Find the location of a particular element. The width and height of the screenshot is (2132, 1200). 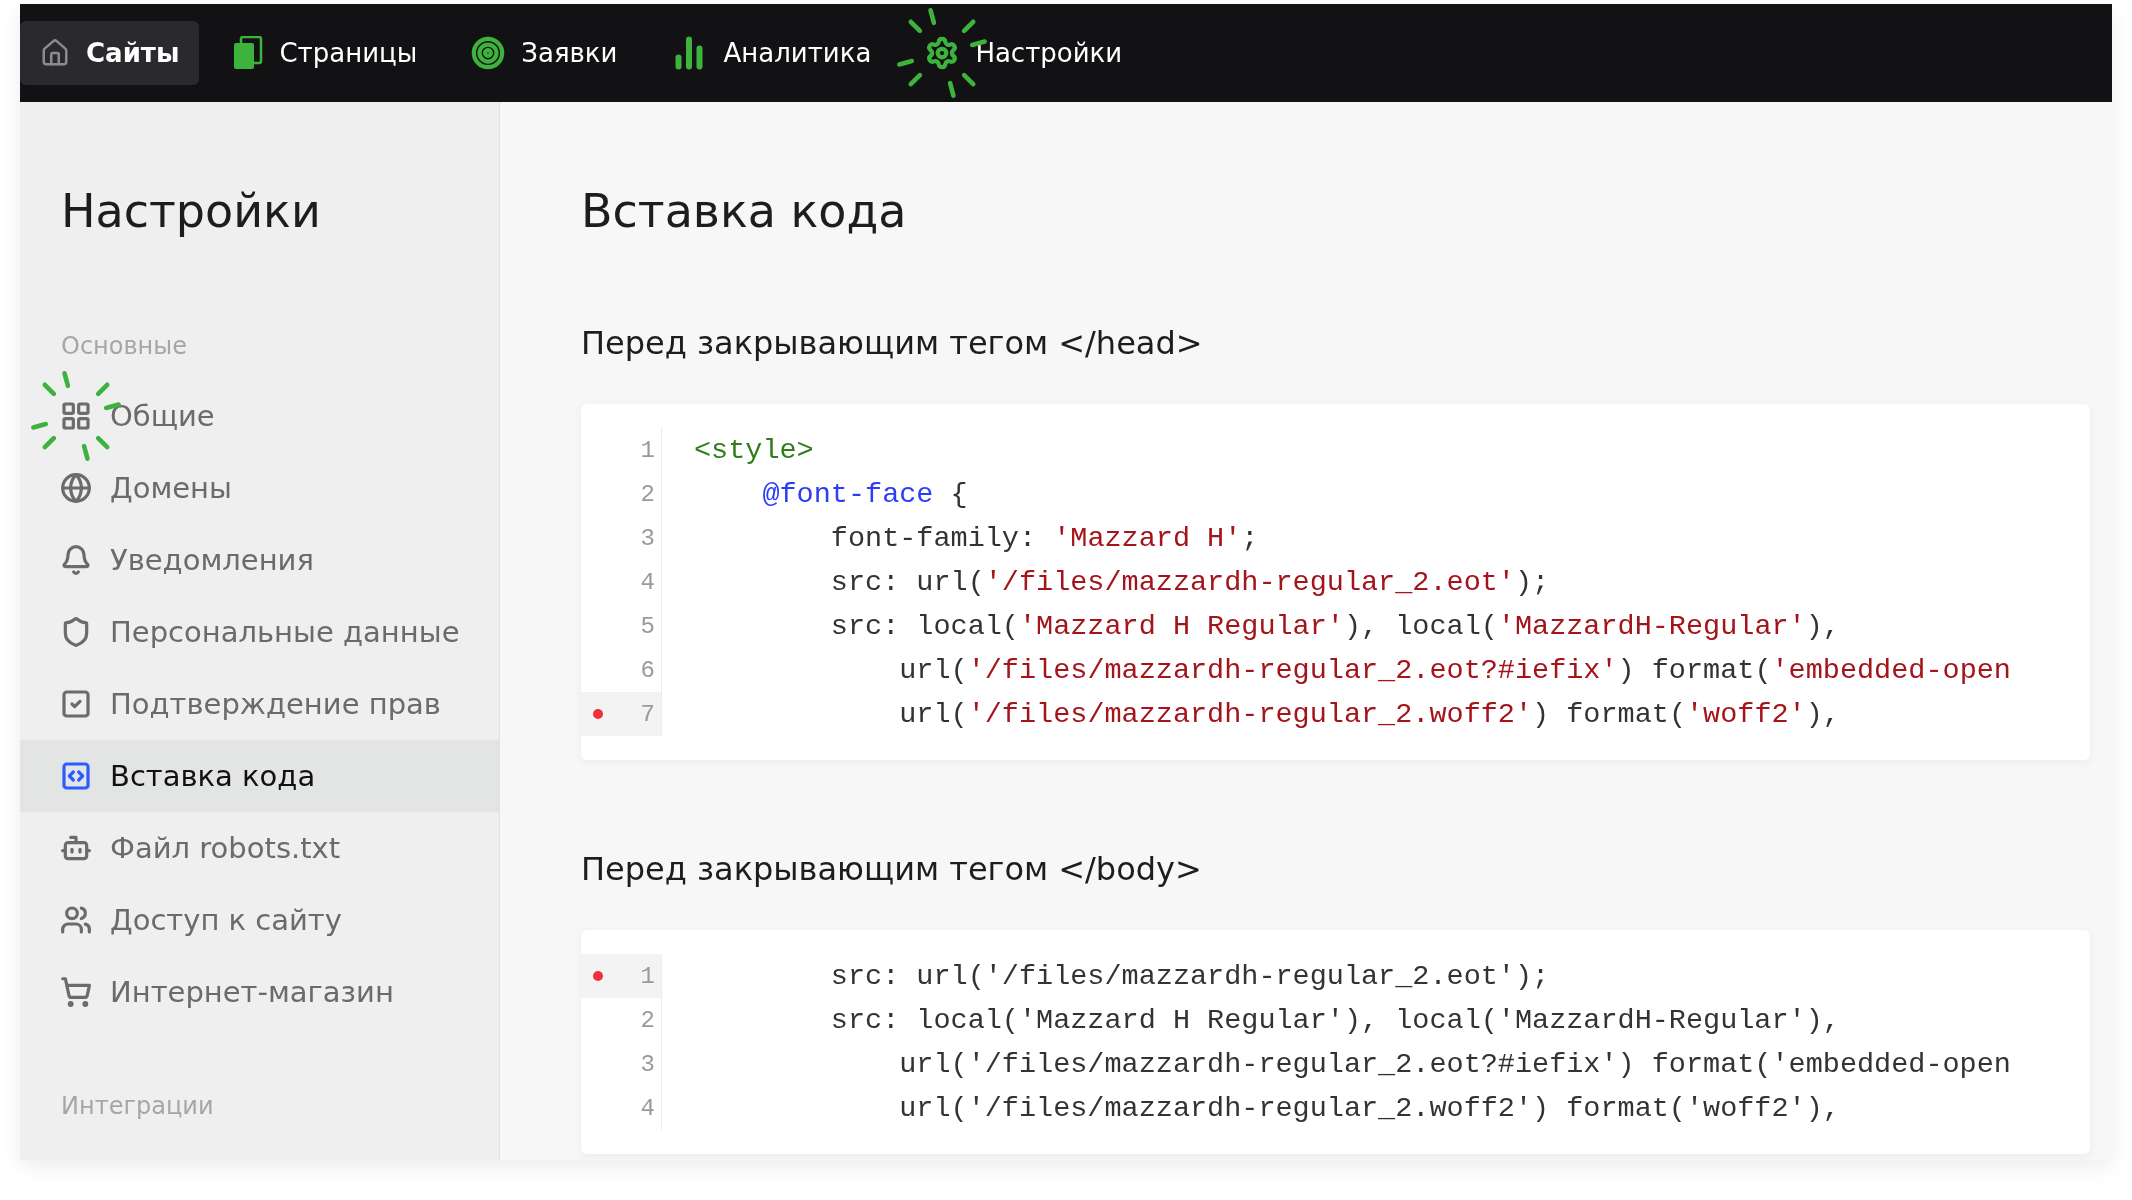

sidebar-item: Общие is located at coordinates (259, 416).